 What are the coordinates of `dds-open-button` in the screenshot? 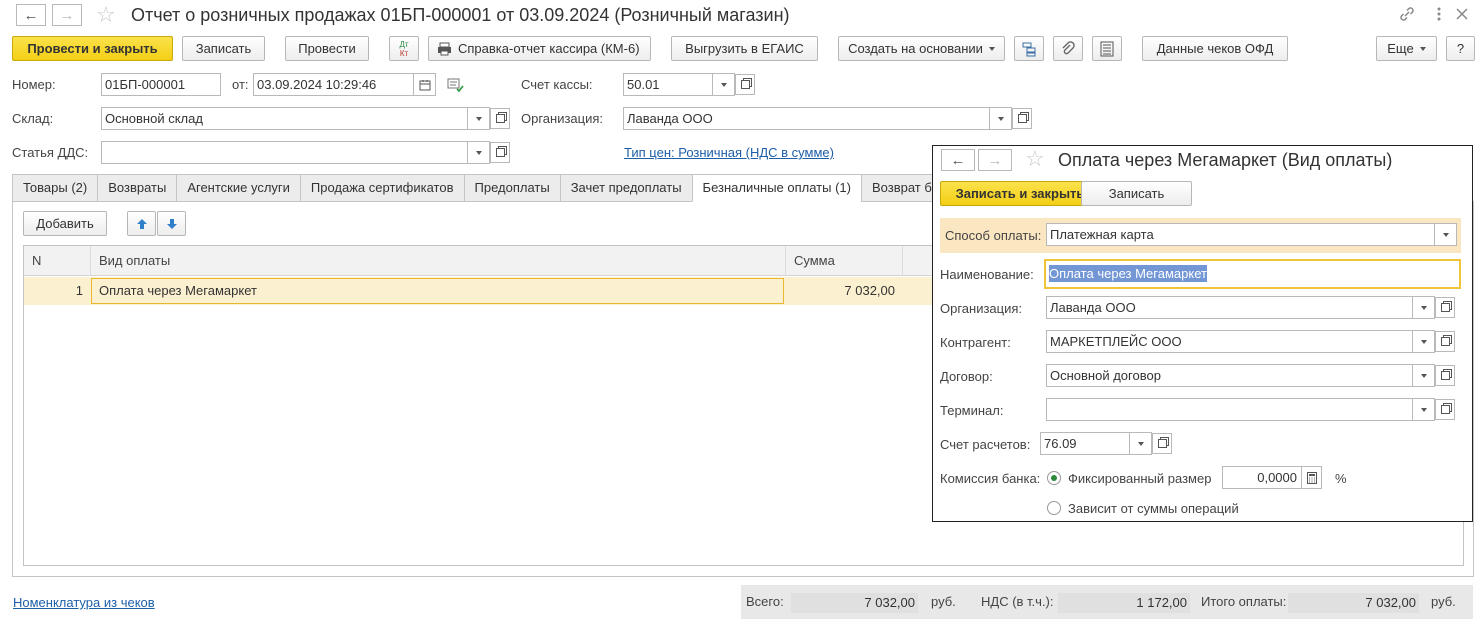 It's located at (500, 152).